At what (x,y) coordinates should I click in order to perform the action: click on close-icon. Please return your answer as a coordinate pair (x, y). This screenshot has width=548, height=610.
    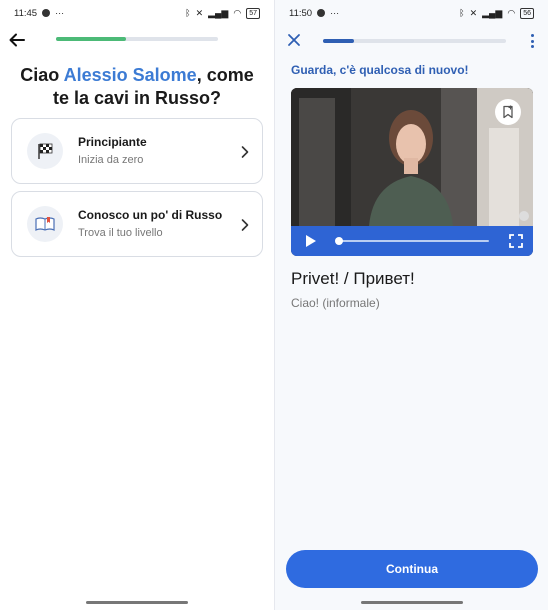
    Looking at the image, I should click on (294, 40).